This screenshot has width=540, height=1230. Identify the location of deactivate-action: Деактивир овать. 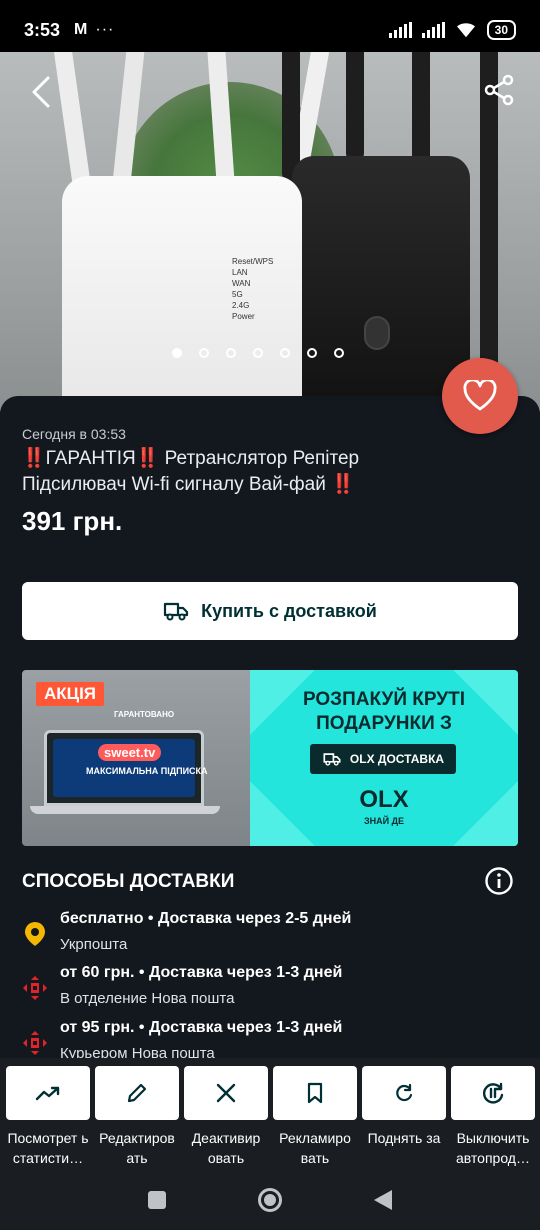
(226, 1117).